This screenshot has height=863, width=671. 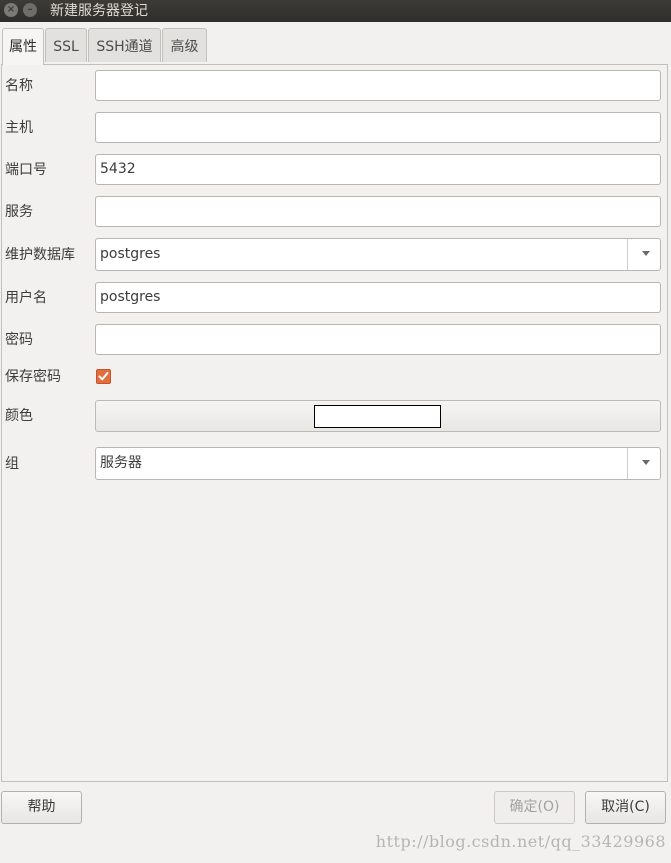 I want to click on save-password-checkbox, so click(x=103, y=376).